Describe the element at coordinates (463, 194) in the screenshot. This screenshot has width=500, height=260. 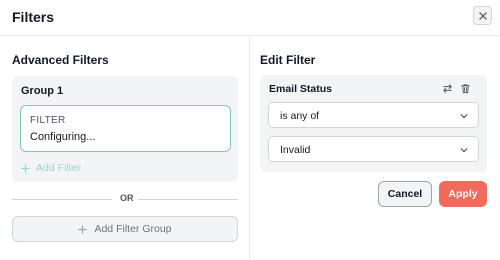
I see `apply-button: Apply` at that location.